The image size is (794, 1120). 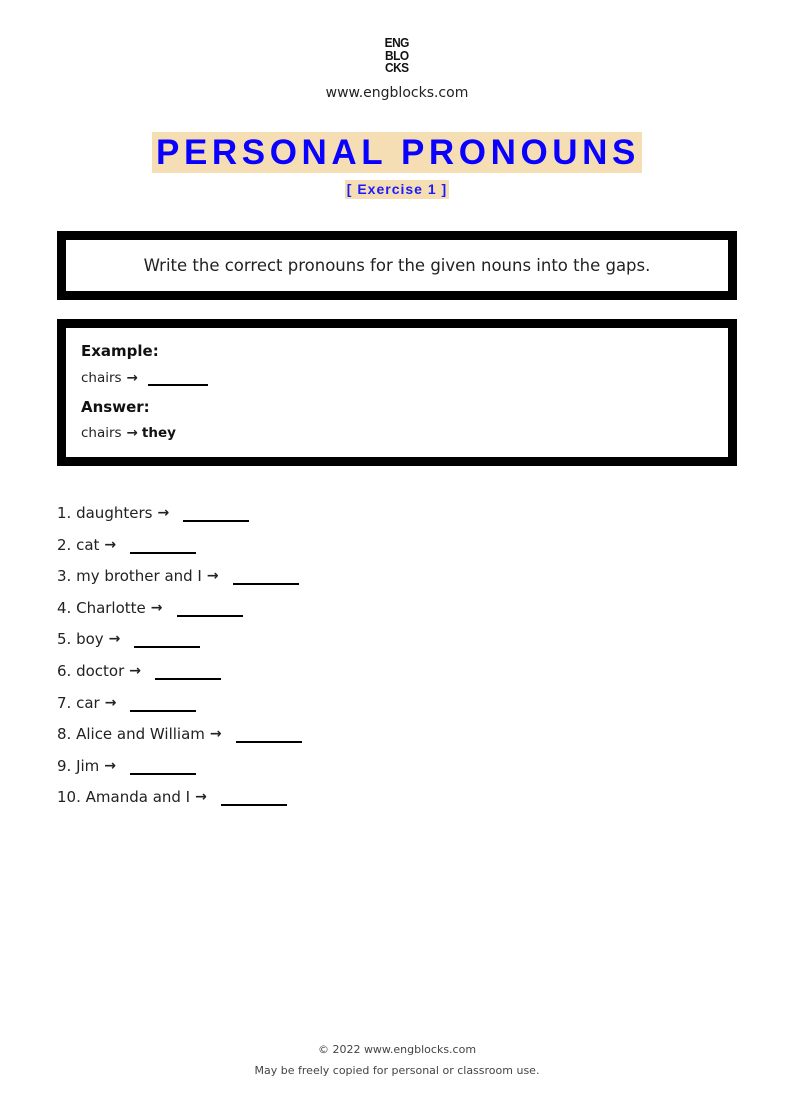 I want to click on exercise-item: 10. Amanda and I →, so click(x=179, y=803).